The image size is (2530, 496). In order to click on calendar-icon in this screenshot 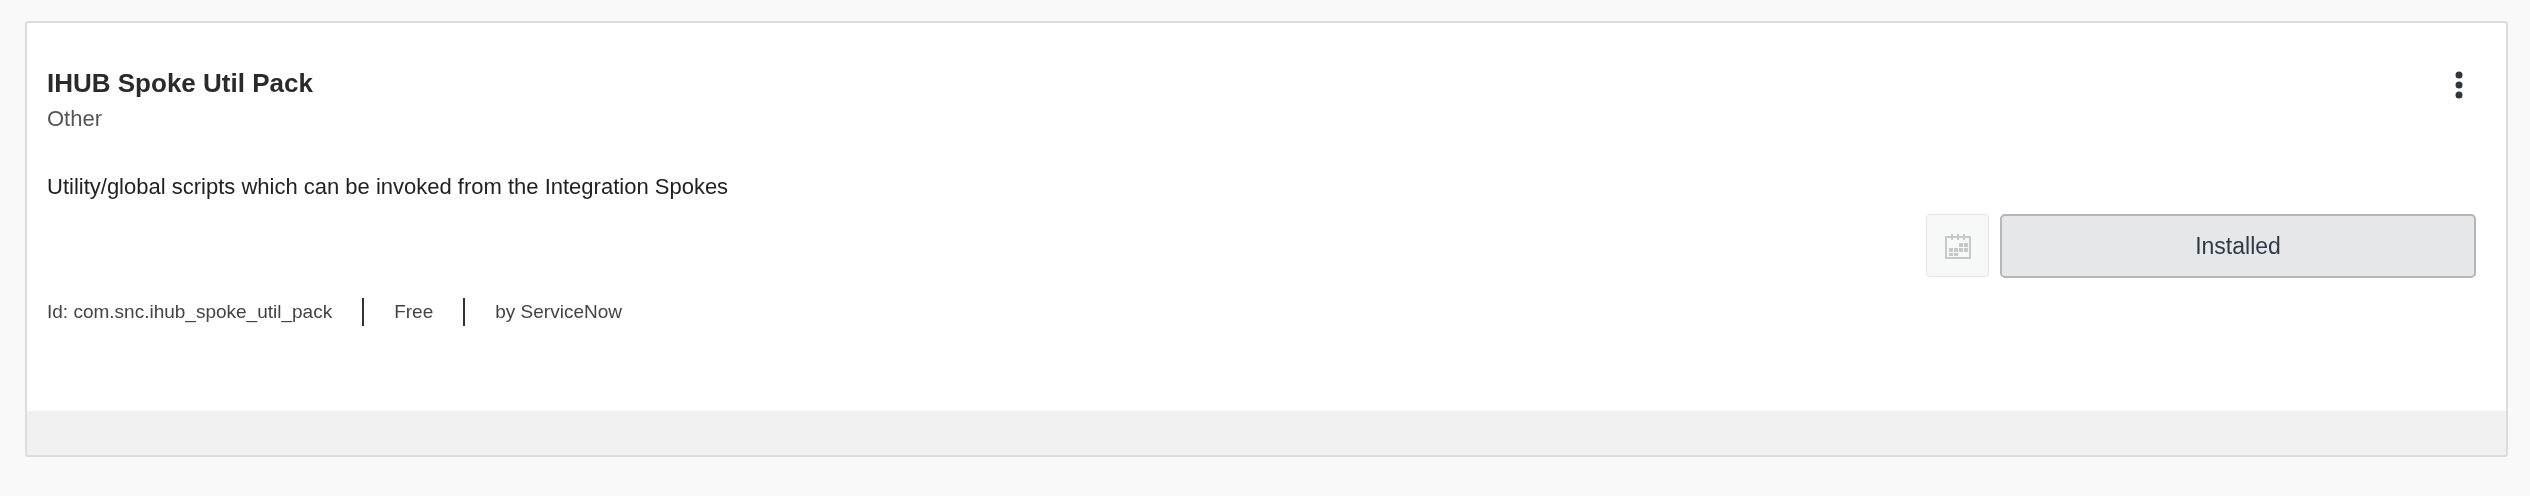, I will do `click(1957, 245)`.